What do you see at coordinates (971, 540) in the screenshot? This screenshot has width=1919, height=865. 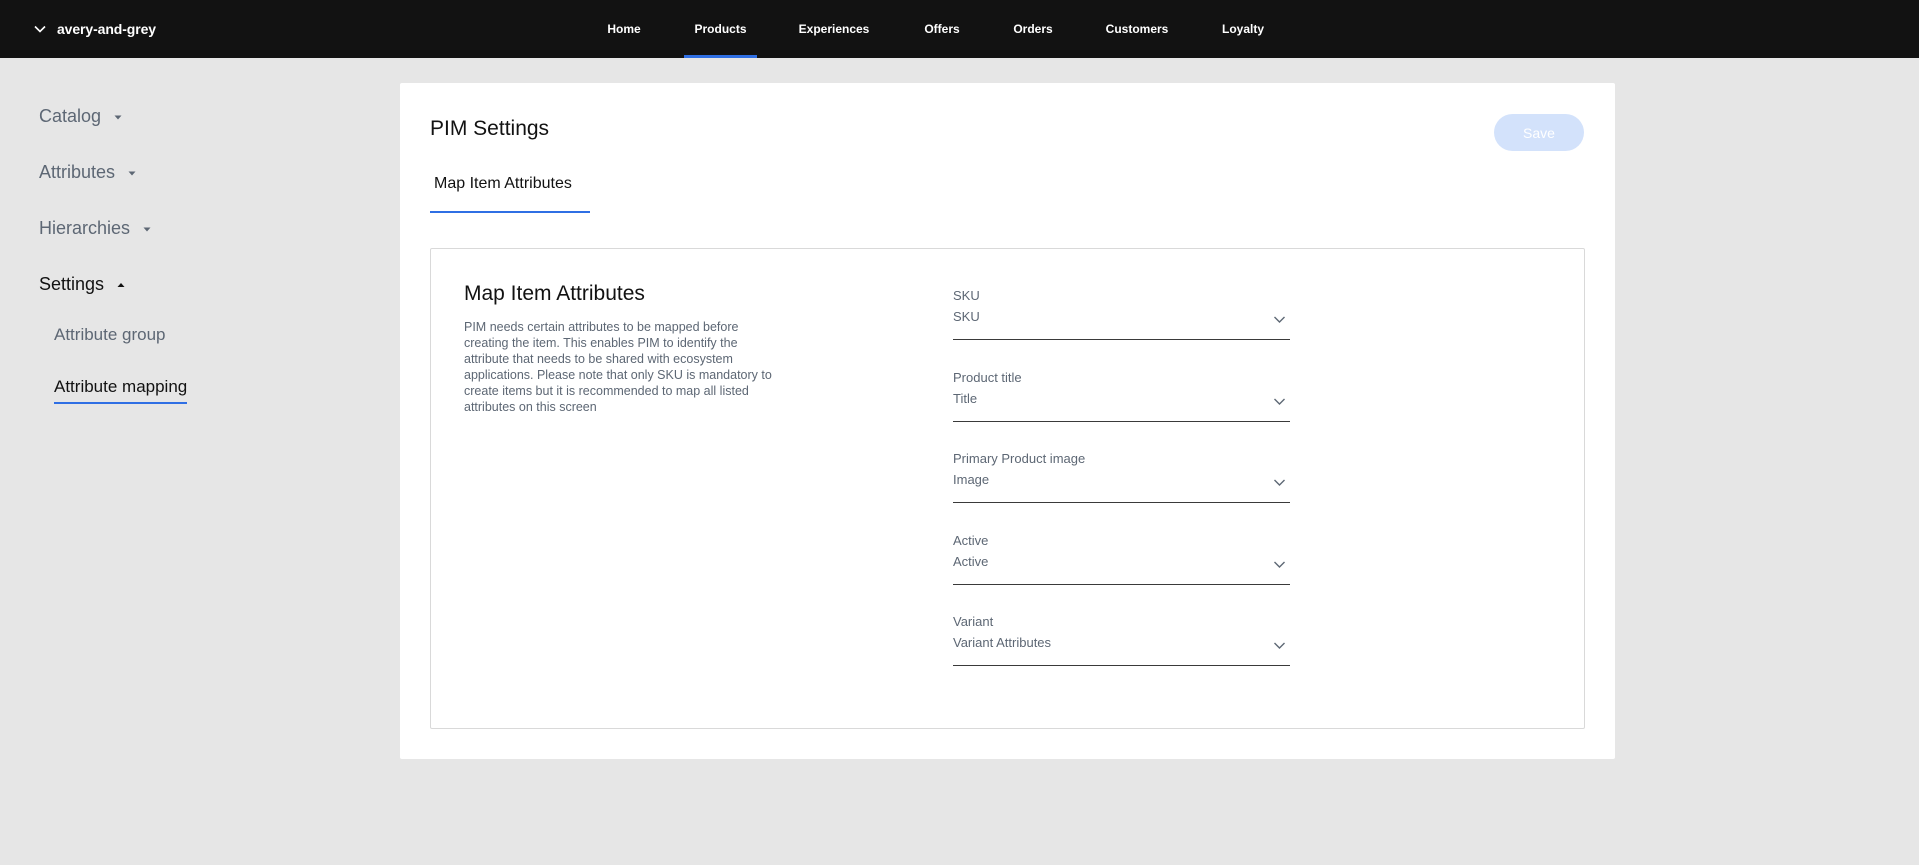 I see `field-label: Active` at bounding box center [971, 540].